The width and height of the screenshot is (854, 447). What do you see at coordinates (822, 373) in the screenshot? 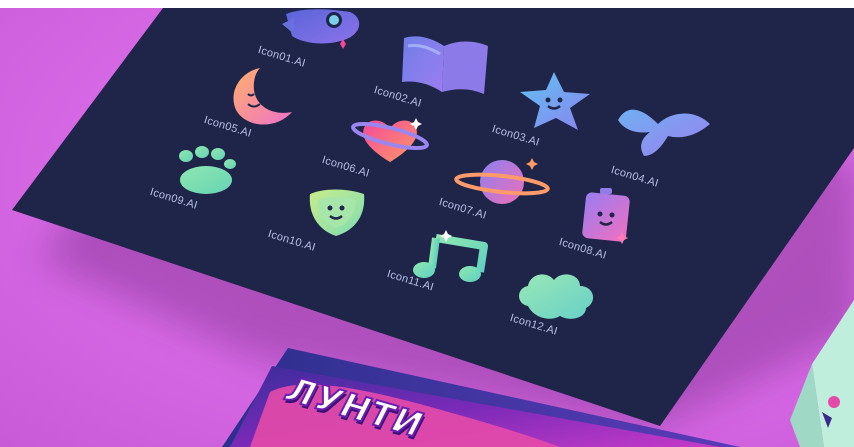
I see `small-box` at bounding box center [822, 373].